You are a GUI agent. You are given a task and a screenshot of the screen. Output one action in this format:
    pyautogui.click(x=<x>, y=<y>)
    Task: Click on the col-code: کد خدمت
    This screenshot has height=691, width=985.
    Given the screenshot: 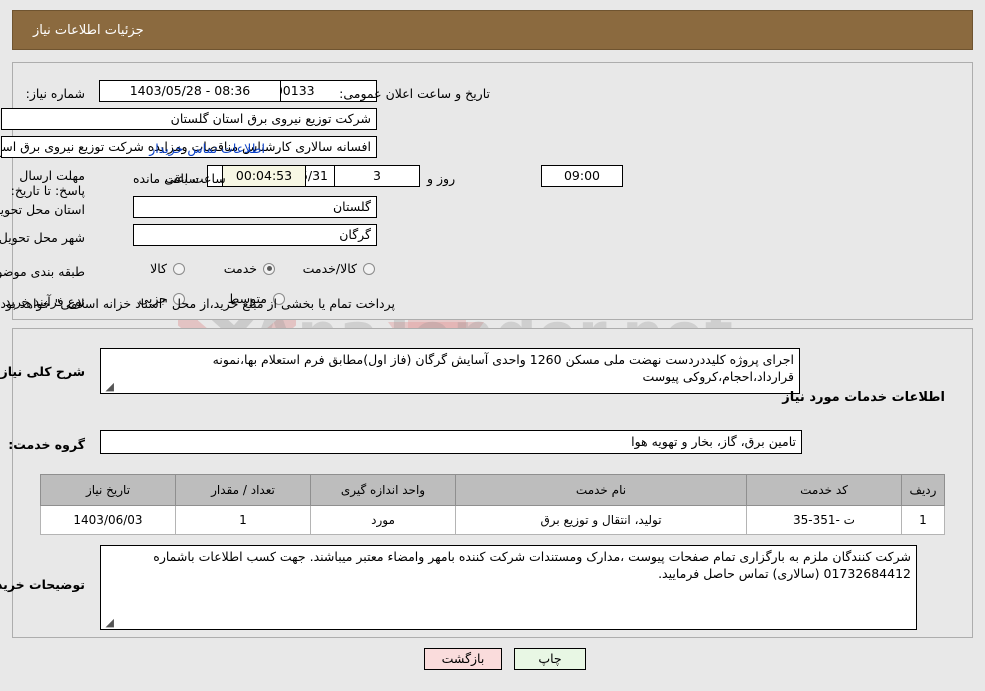 What is the action you would take?
    pyautogui.click(x=824, y=490)
    